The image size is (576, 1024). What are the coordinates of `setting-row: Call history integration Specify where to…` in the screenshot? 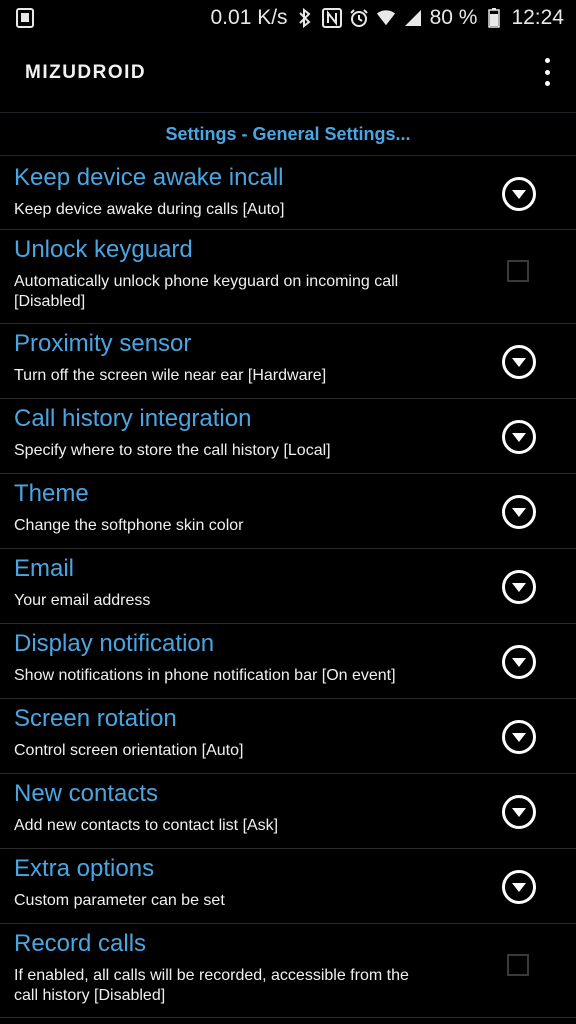 It's located at (288, 436).